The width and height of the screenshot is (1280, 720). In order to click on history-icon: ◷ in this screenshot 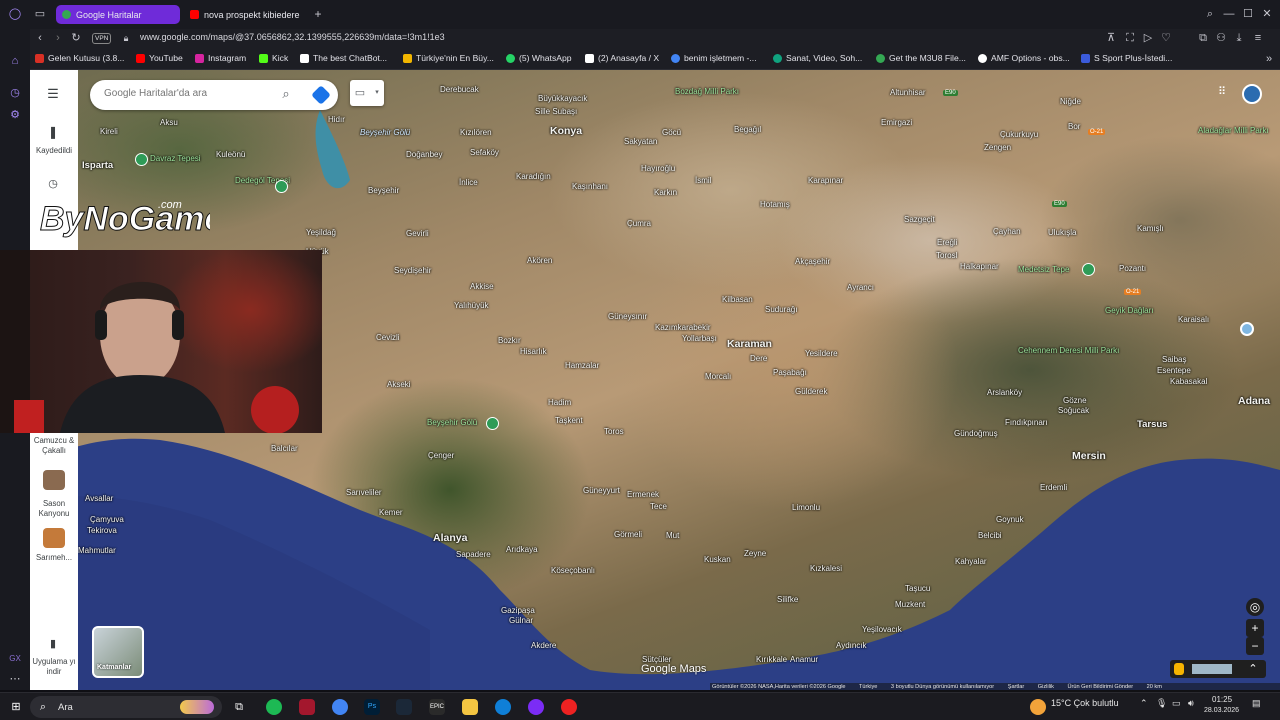, I will do `click(15, 93)`.